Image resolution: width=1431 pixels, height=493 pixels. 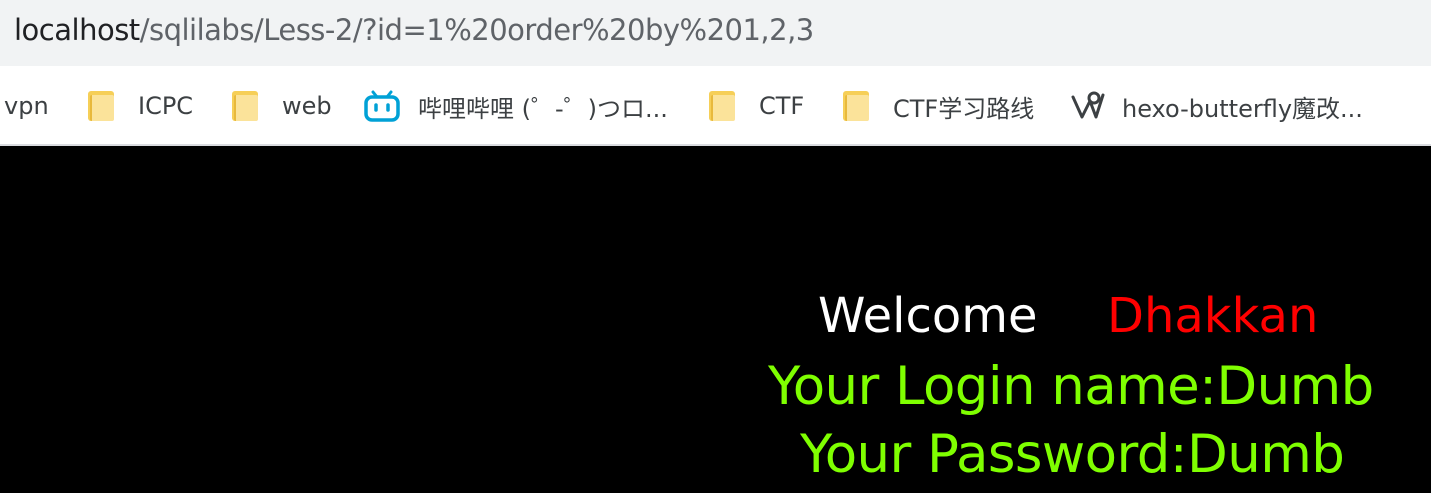 I want to click on bookmark-label: CTF学习路线, so click(x=964, y=108).